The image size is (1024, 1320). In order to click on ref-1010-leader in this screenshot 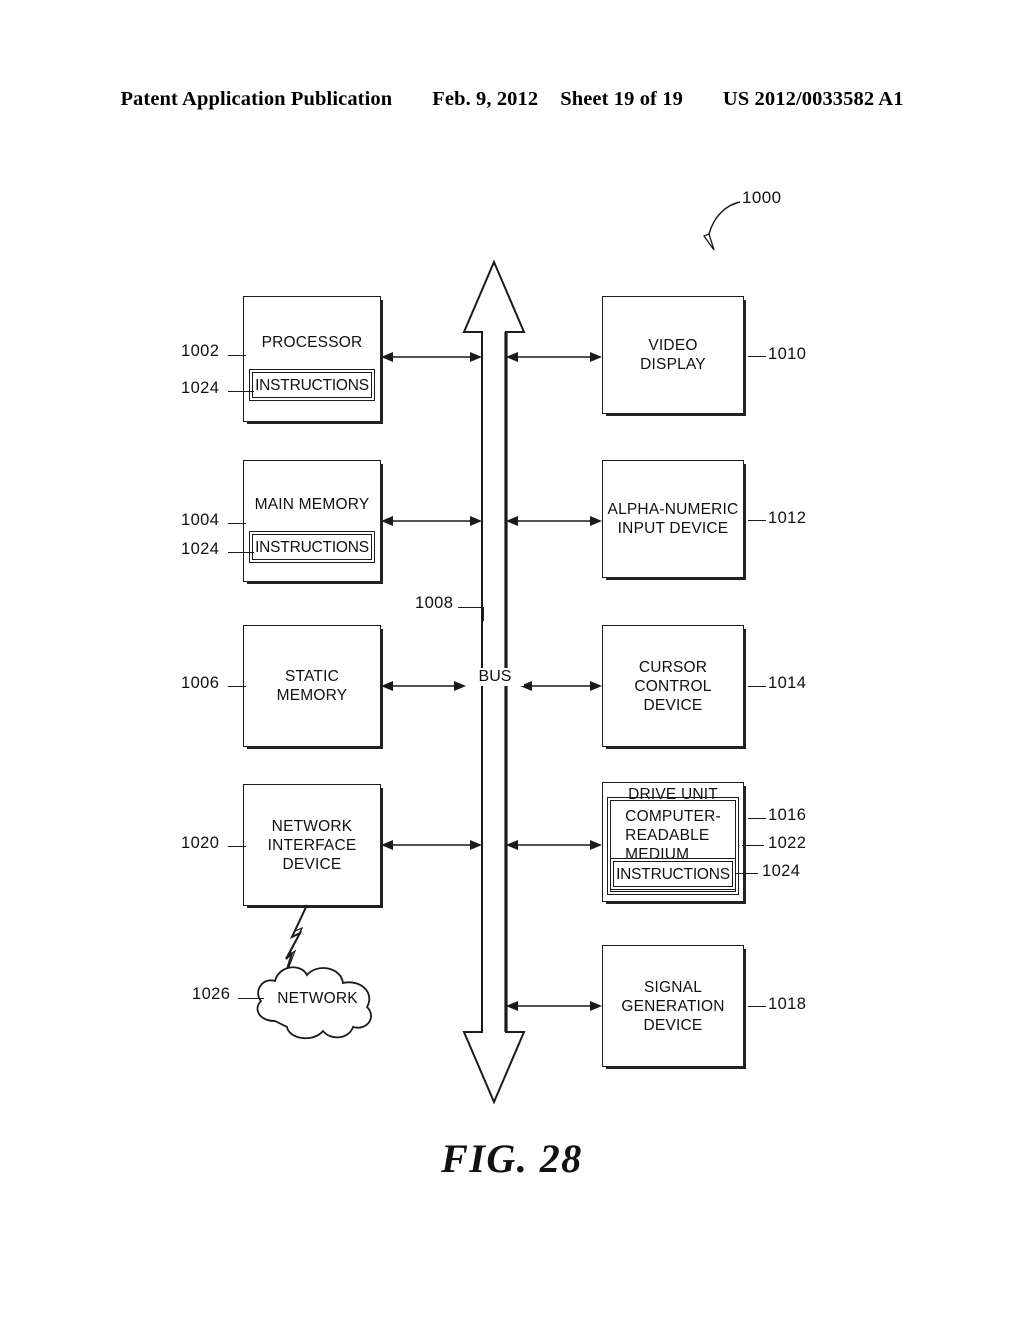, I will do `click(757, 357)`.